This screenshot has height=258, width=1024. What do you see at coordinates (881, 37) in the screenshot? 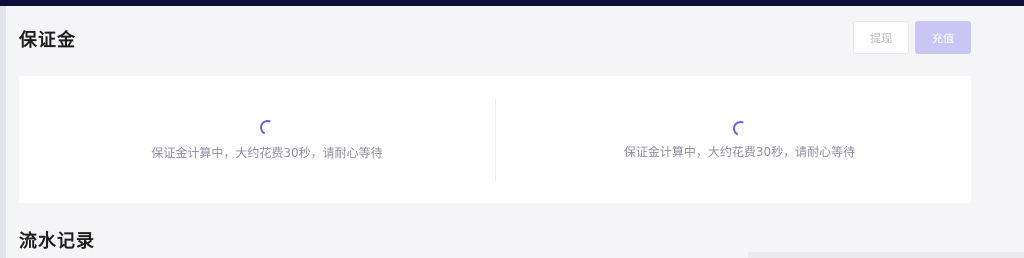
I see `withdraw-button: 提现` at bounding box center [881, 37].